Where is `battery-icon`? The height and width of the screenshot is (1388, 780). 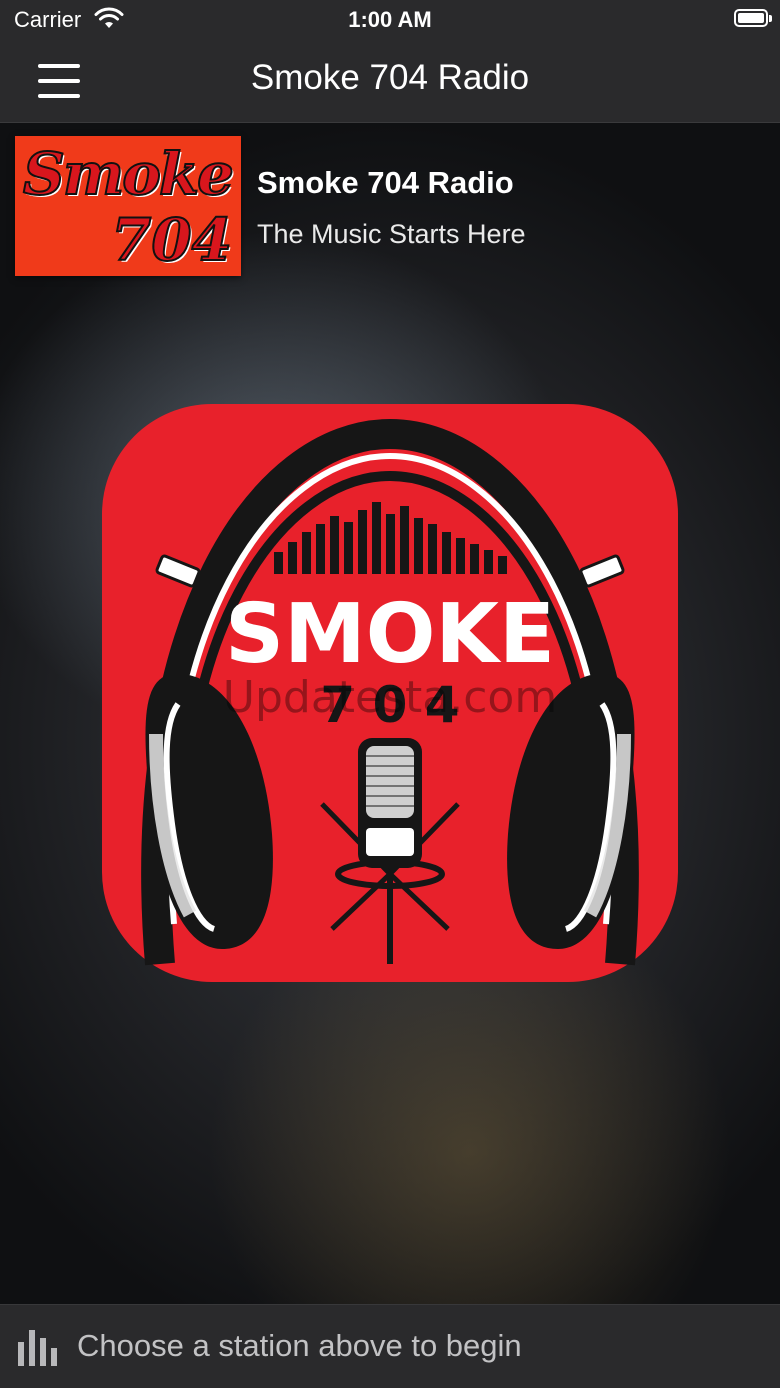
battery-icon is located at coordinates (753, 18).